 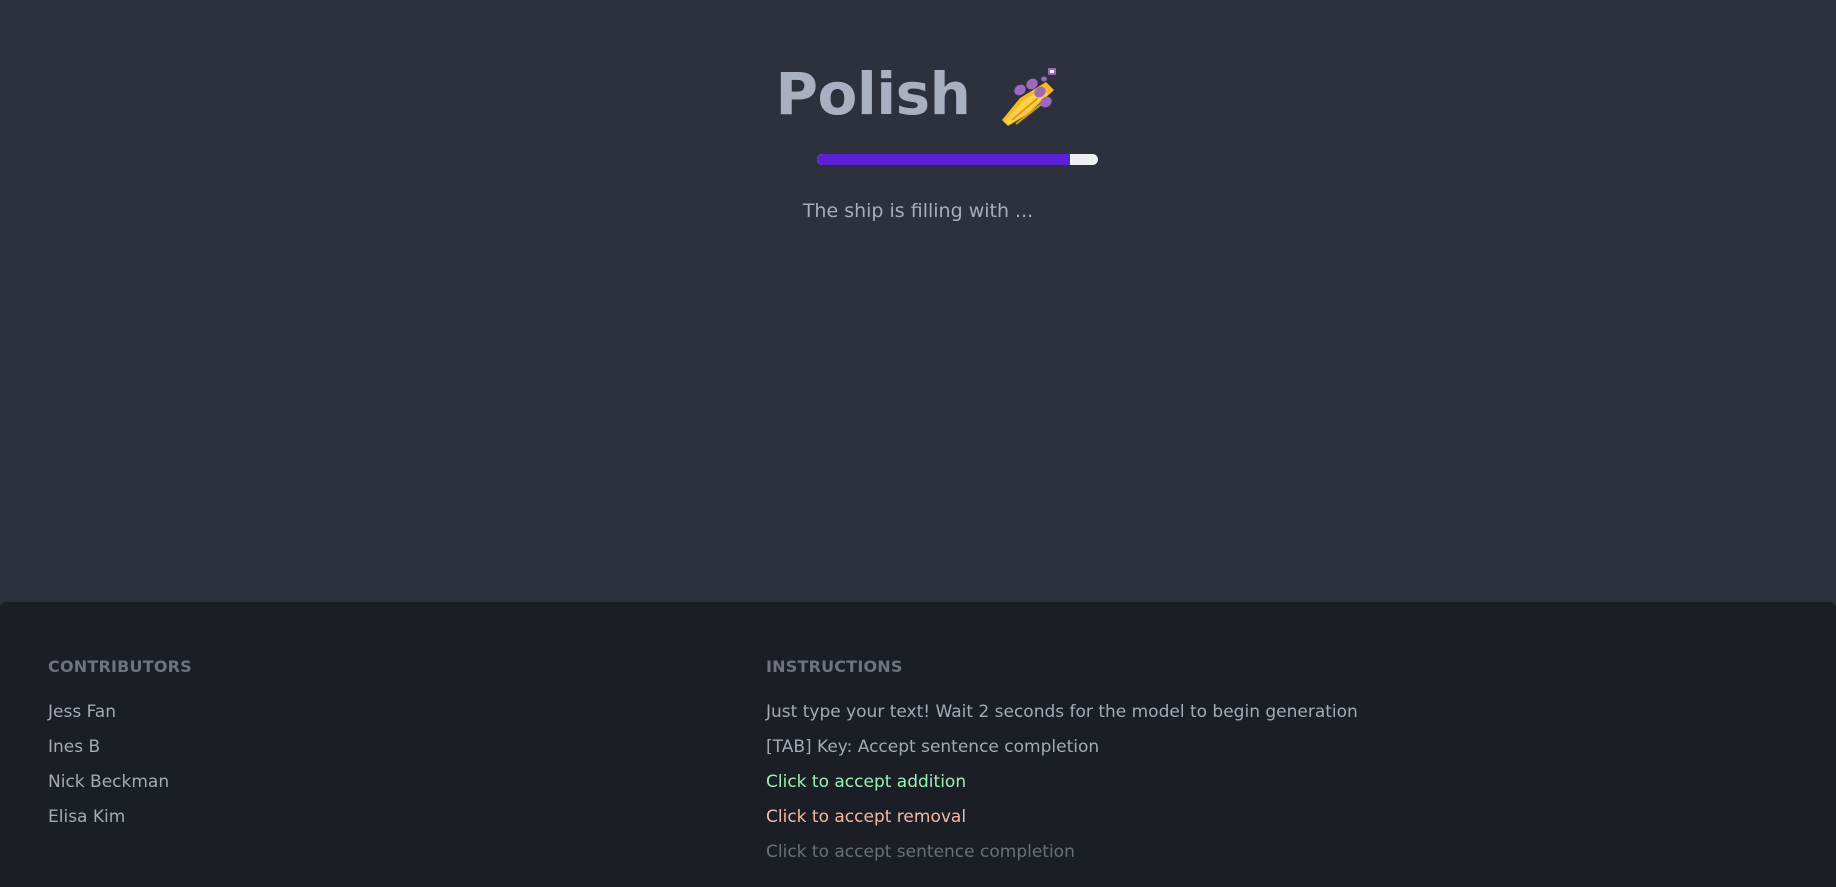 I want to click on title-row: Polish, so click(x=918, y=94).